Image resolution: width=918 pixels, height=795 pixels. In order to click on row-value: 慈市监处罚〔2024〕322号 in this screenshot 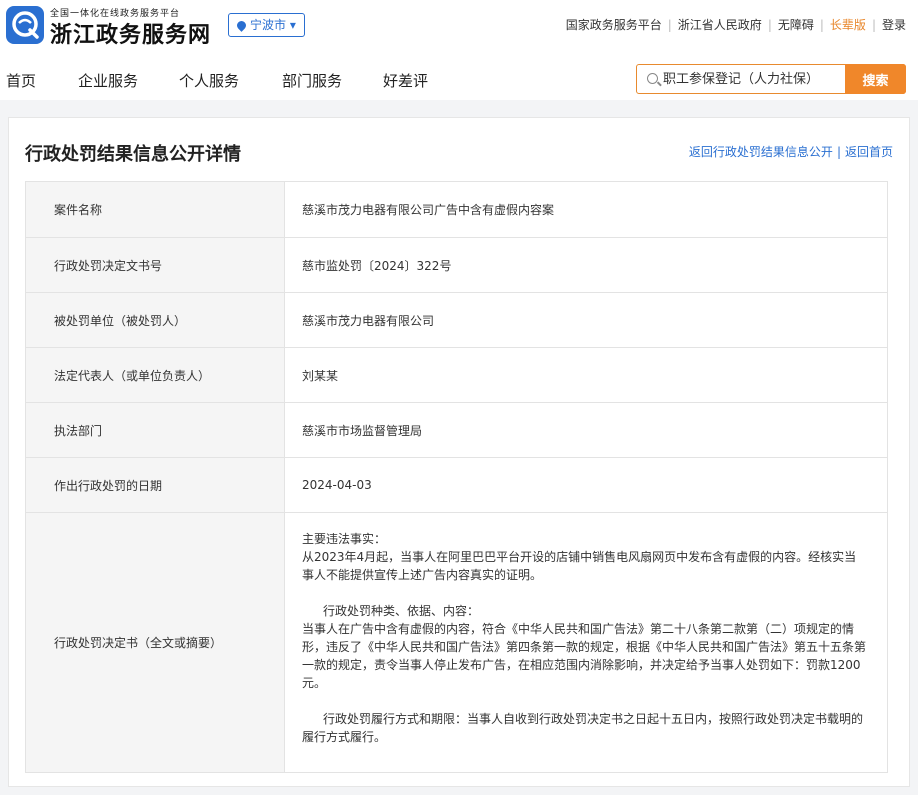, I will do `click(586, 265)`.